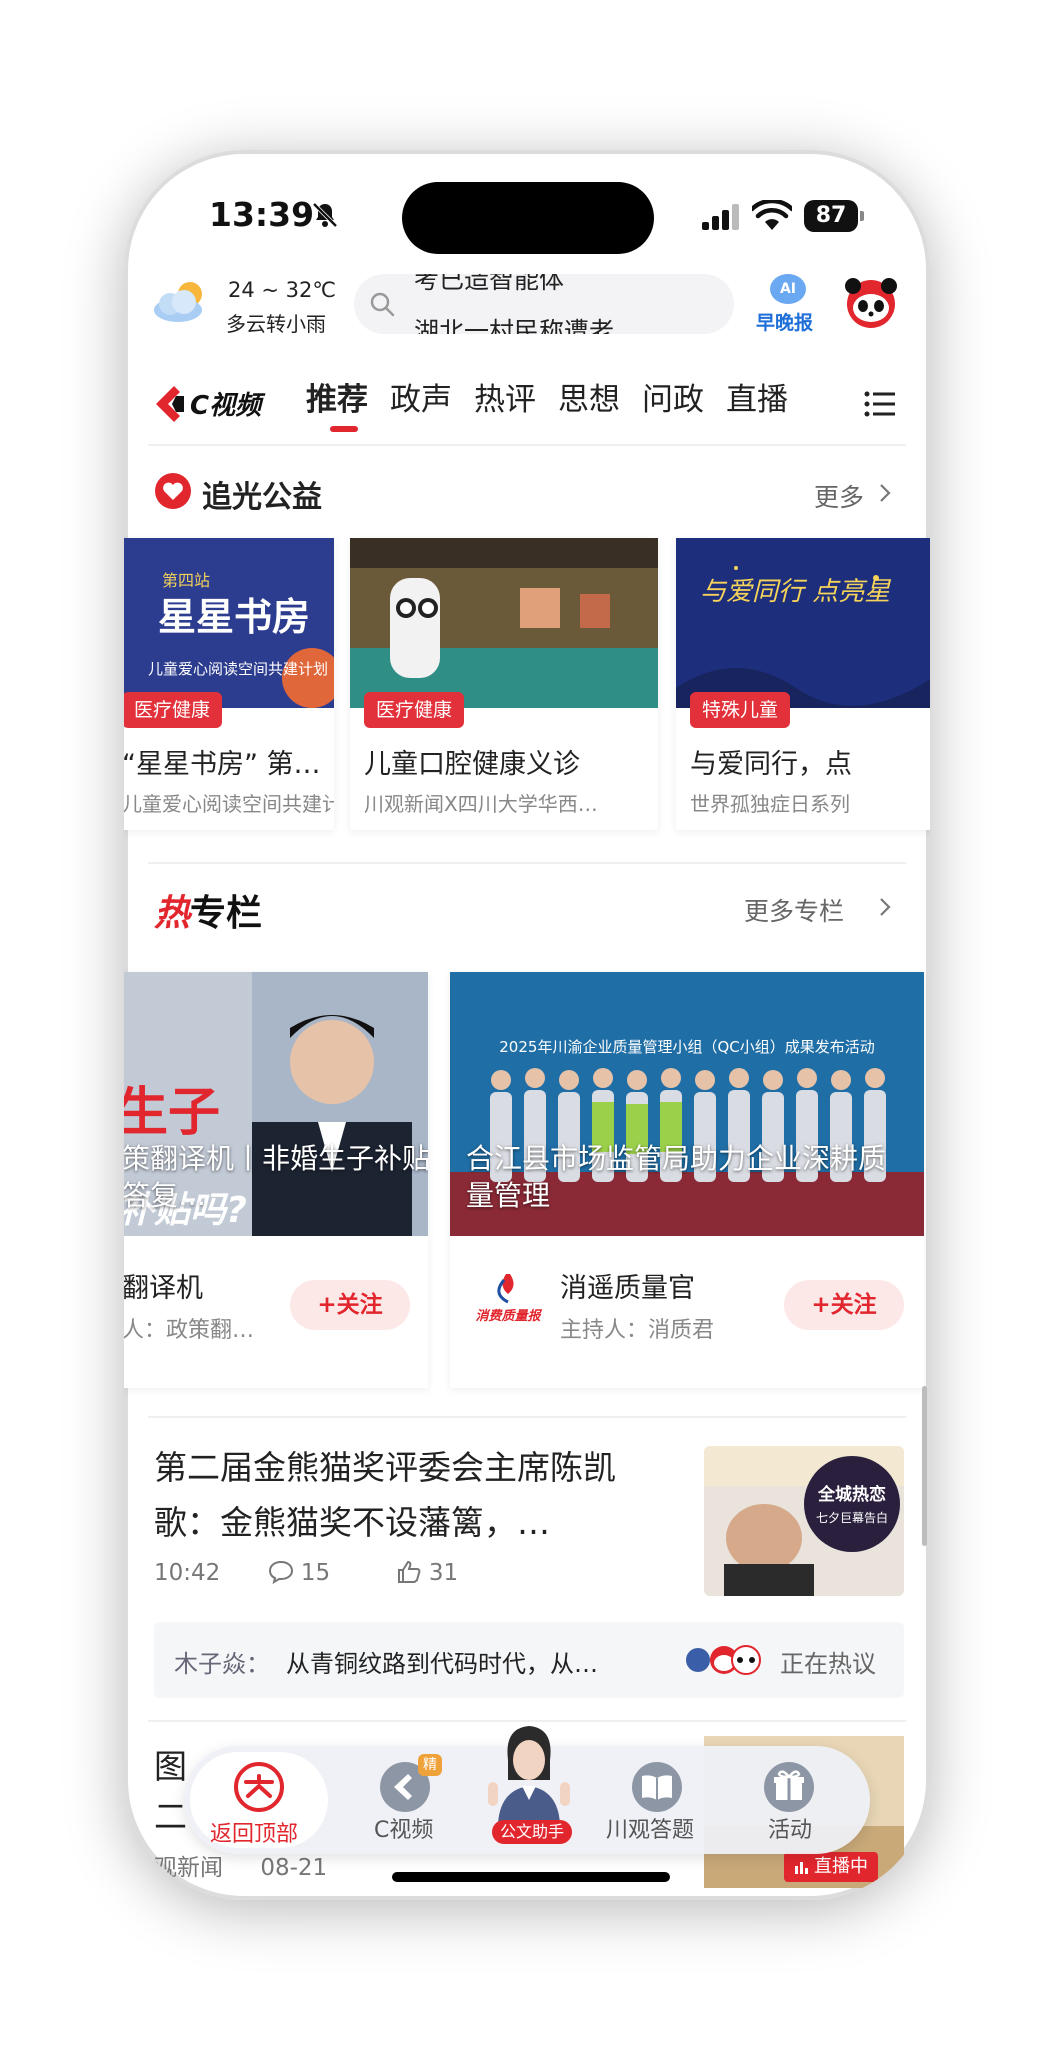  I want to click on cvideo-logo: C视频, so click(222, 404).